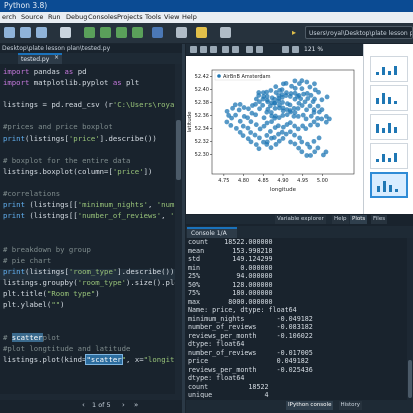 This screenshot has height=413, width=413. I want to click on save-all-plots-icon, so click(203, 49).